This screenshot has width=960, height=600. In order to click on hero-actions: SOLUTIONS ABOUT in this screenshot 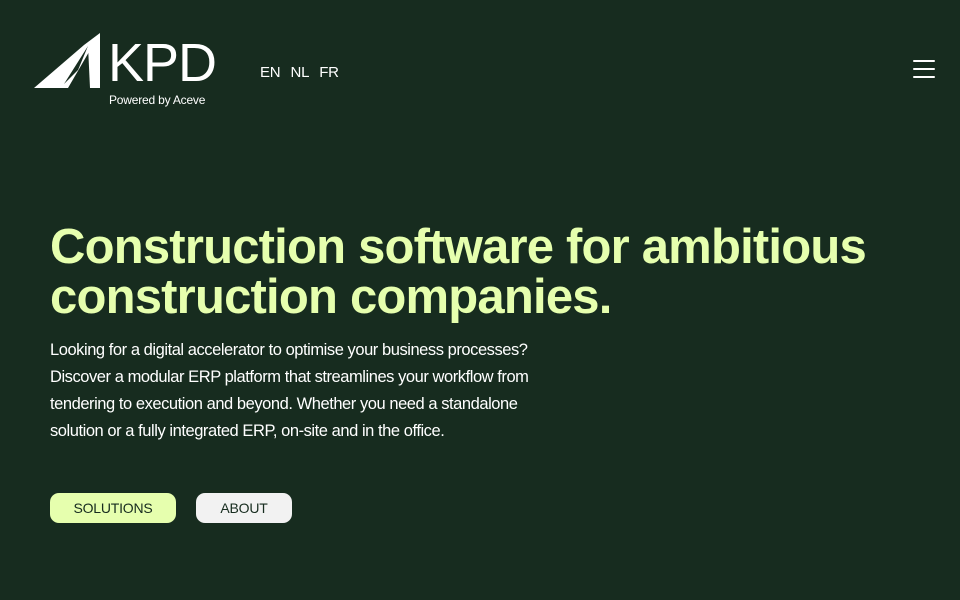, I will do `click(171, 508)`.